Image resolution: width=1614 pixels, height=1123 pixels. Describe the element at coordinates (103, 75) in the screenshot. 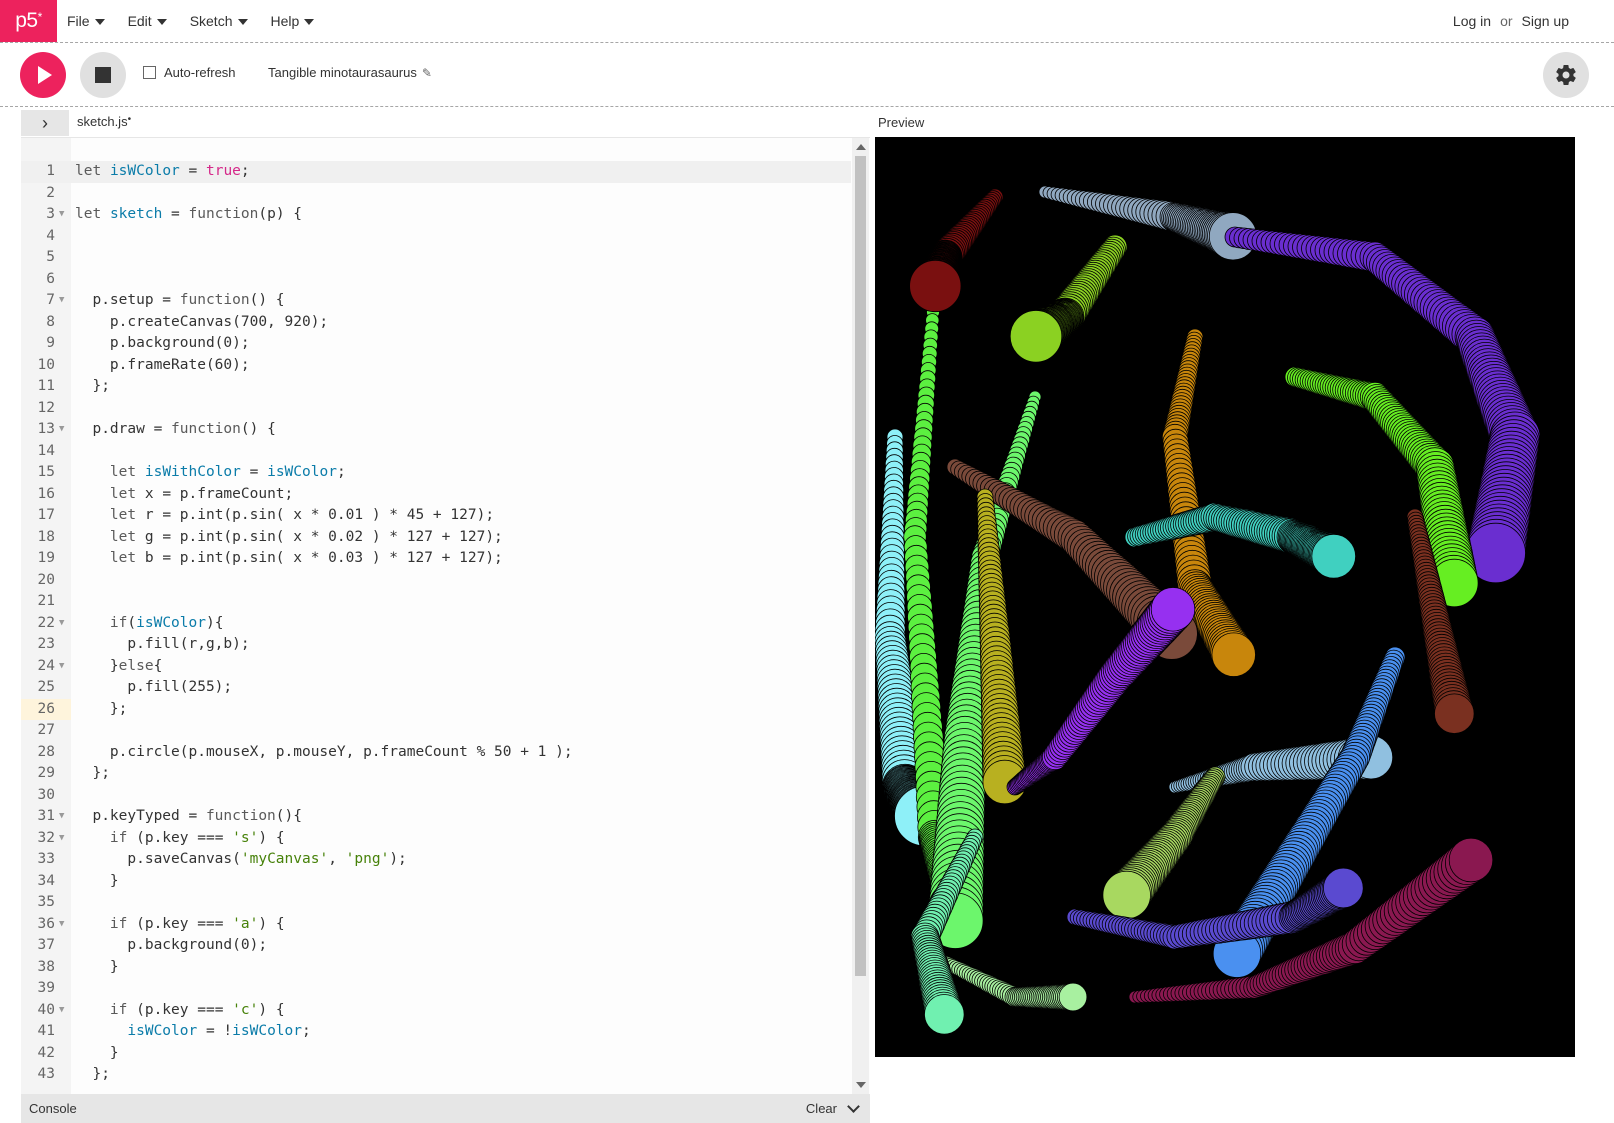

I see `stop-button` at that location.